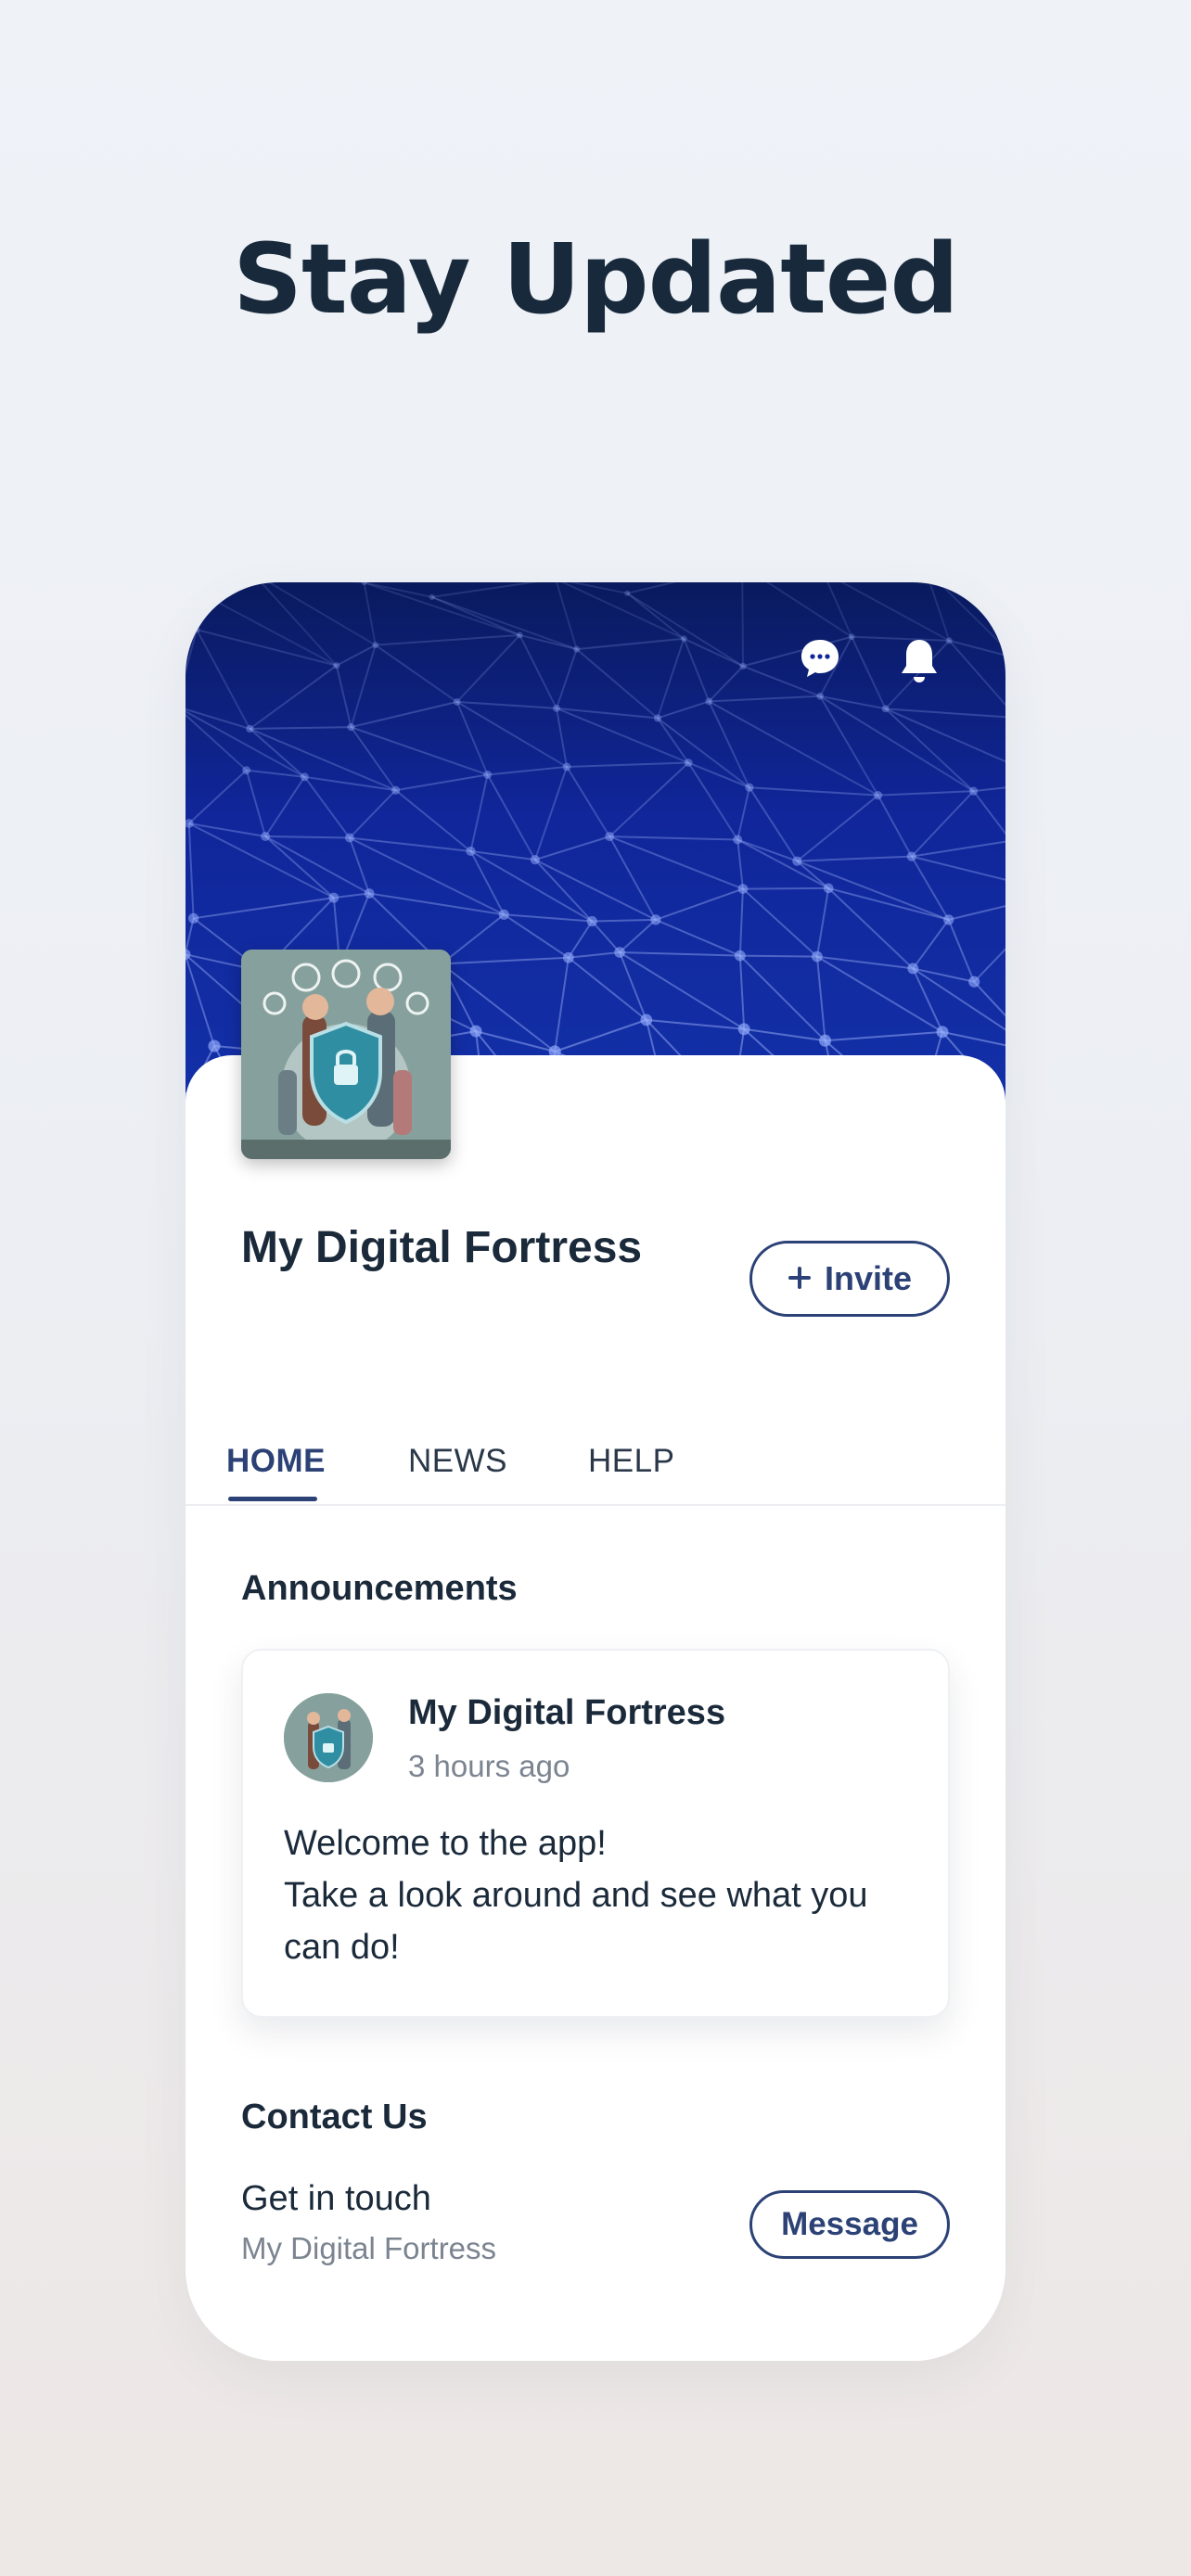 This screenshot has width=1191, height=2576. What do you see at coordinates (800, 1278) in the screenshot?
I see `plus-icon` at bounding box center [800, 1278].